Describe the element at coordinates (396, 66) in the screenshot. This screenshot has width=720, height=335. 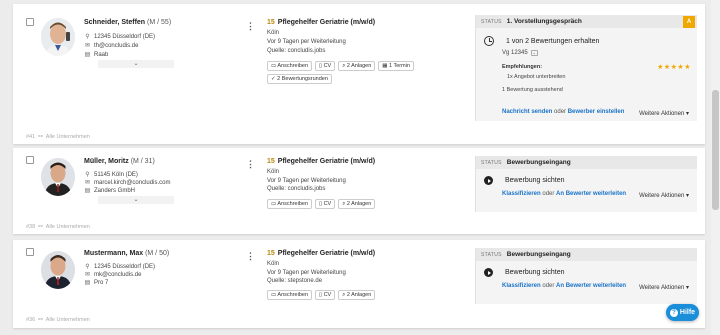
I see `chip-appointment: ▦ 1 Termin` at that location.